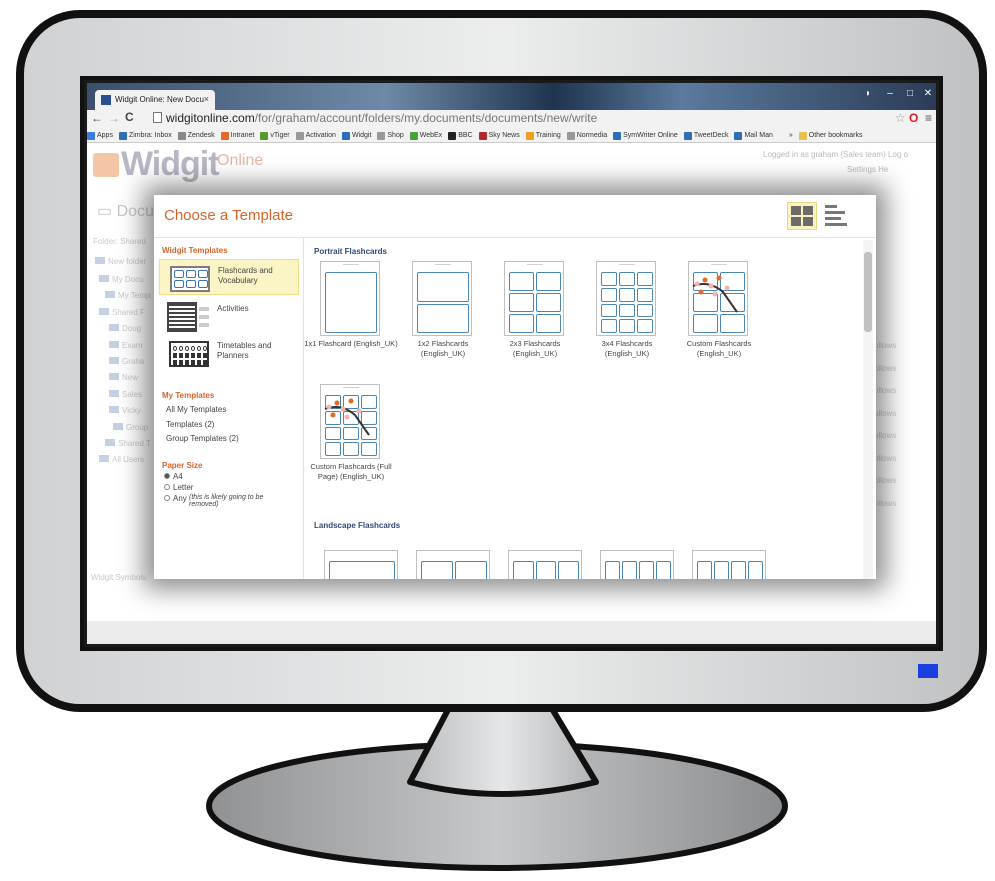 This screenshot has width=995, height=881. Describe the element at coordinates (460, 135) in the screenshot. I see `bookmark-item: BBC` at that location.